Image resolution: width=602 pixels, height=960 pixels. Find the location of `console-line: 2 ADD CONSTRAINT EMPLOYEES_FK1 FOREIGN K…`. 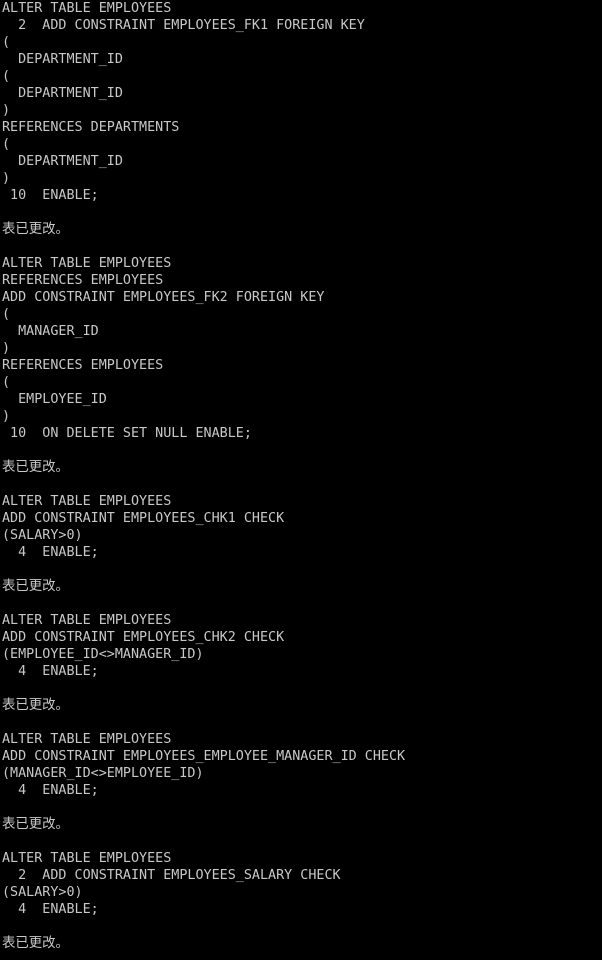

console-line: 2 ADD CONSTRAINT EMPLOYEES_FK1 FOREIGN K… is located at coordinates (183, 25).